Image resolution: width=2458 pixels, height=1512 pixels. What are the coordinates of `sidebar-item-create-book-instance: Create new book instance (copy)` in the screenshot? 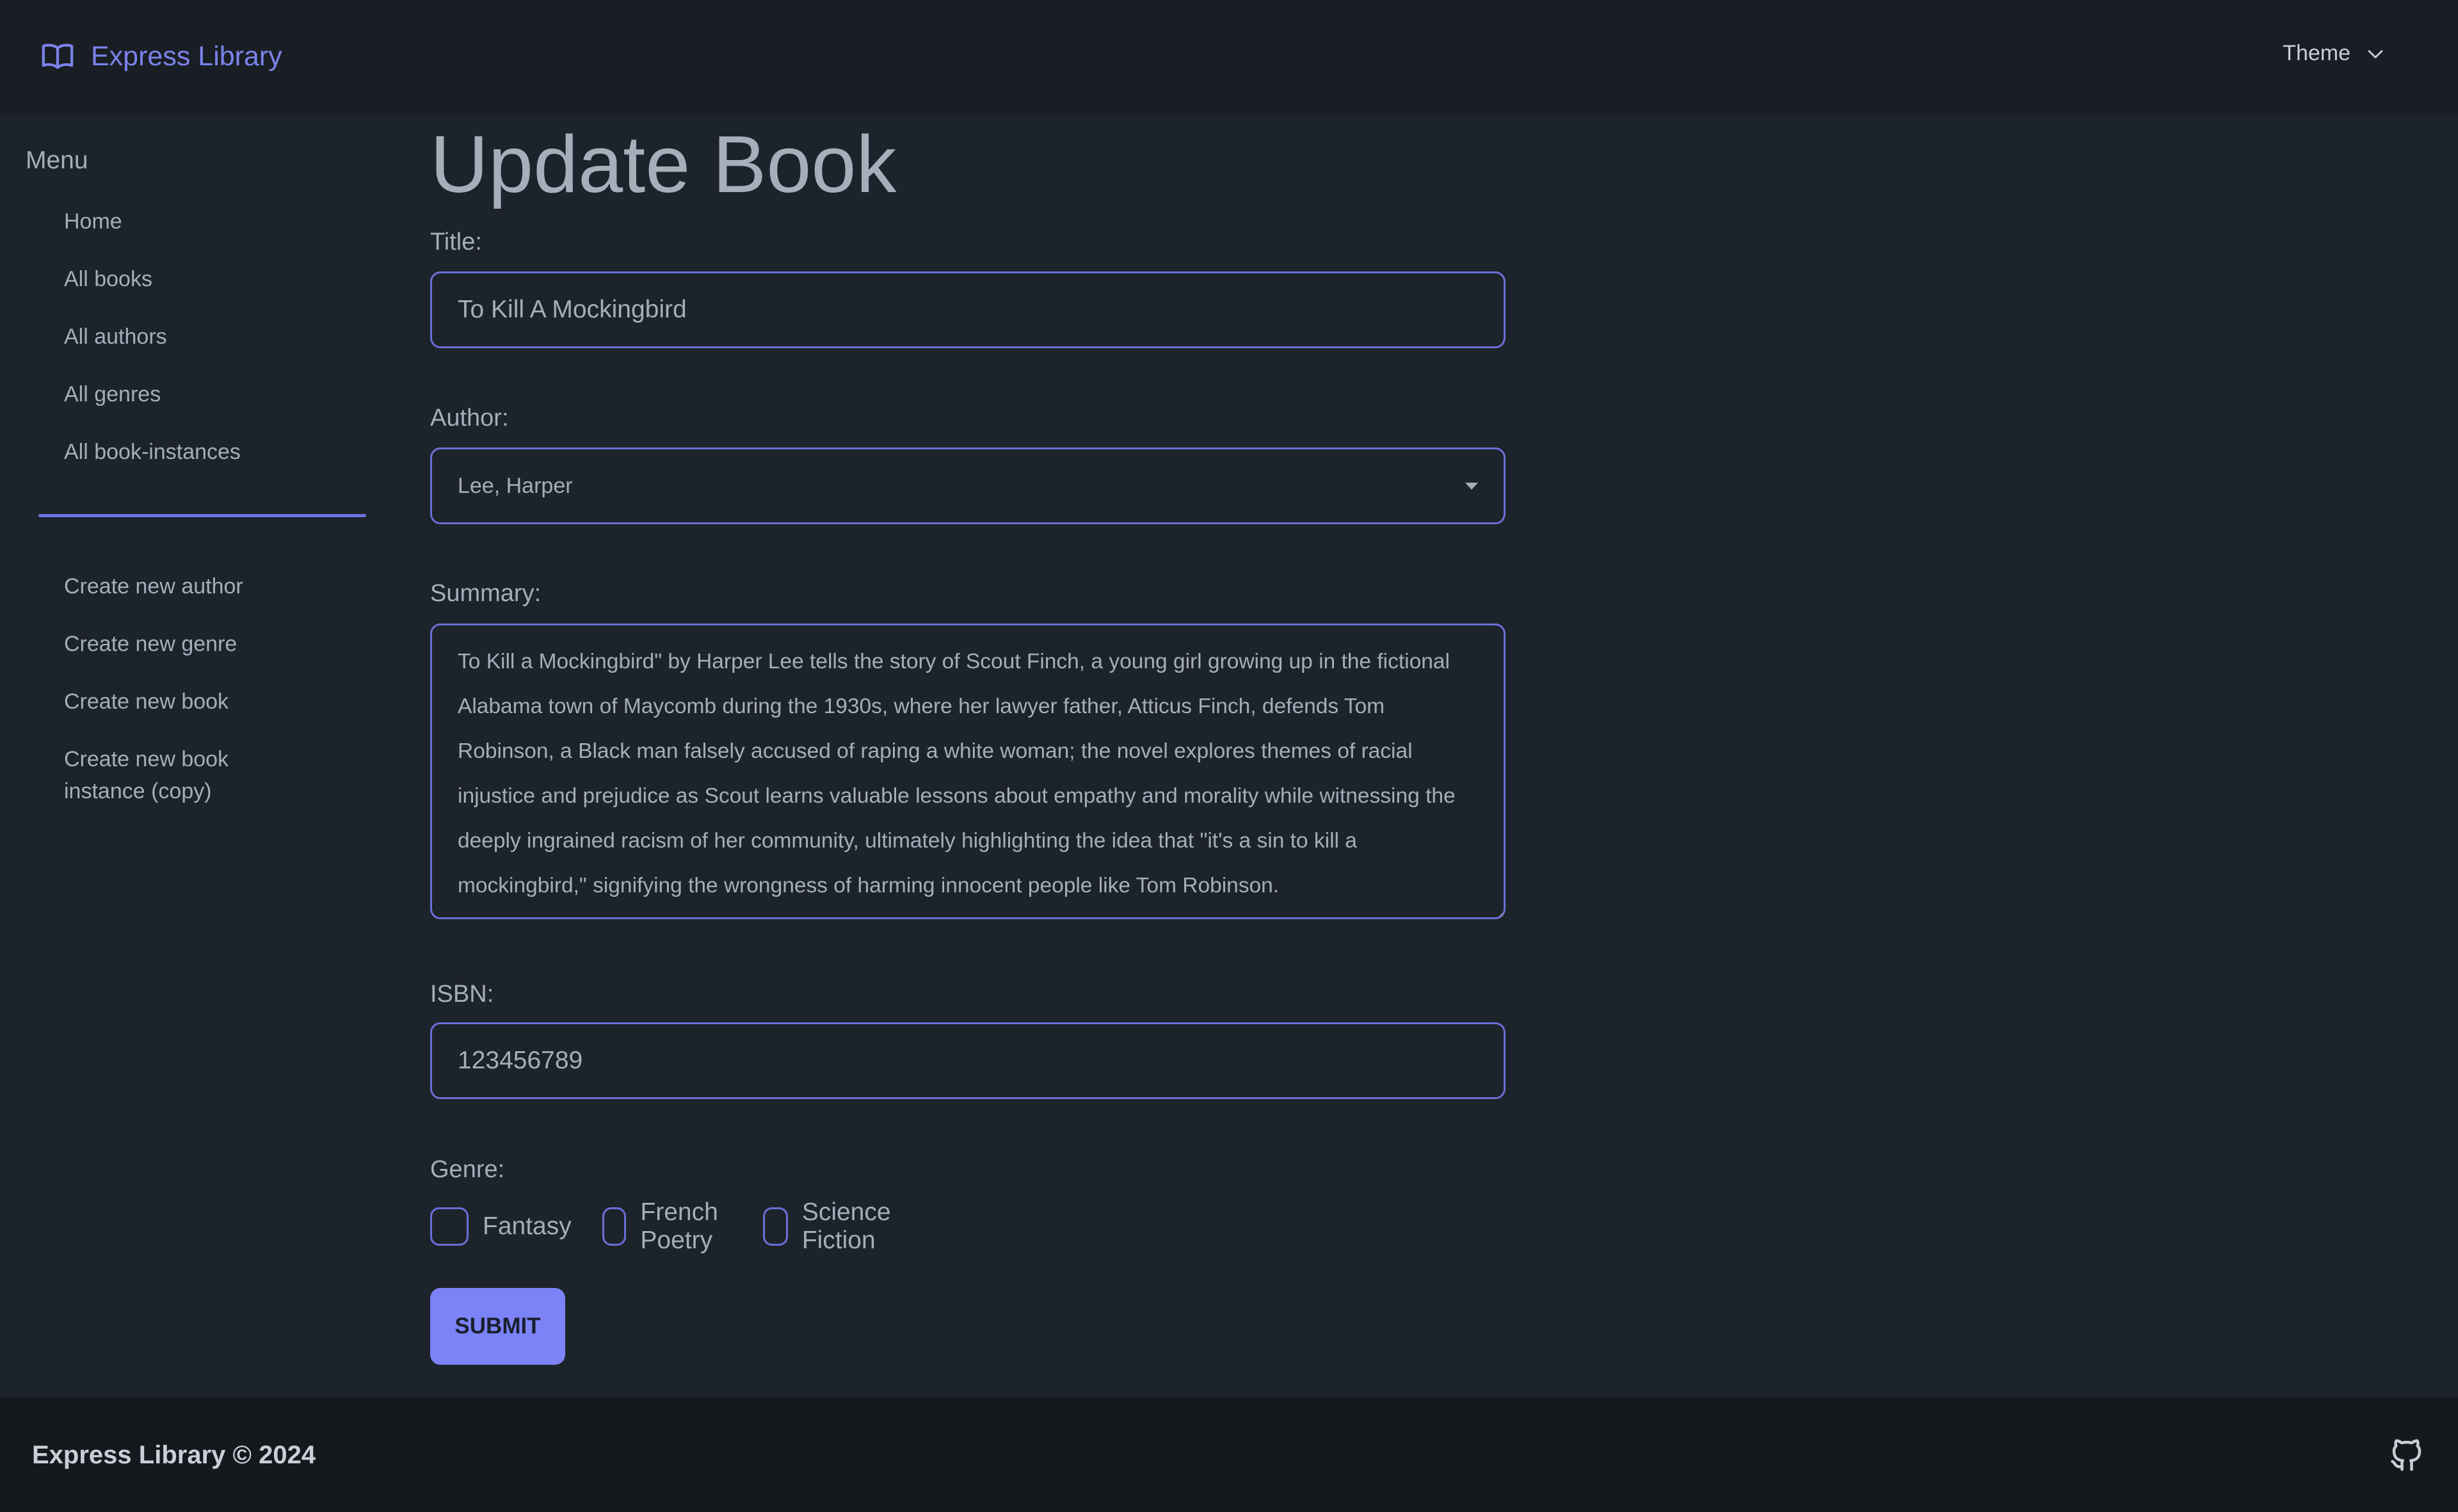 It's located at (189, 775).